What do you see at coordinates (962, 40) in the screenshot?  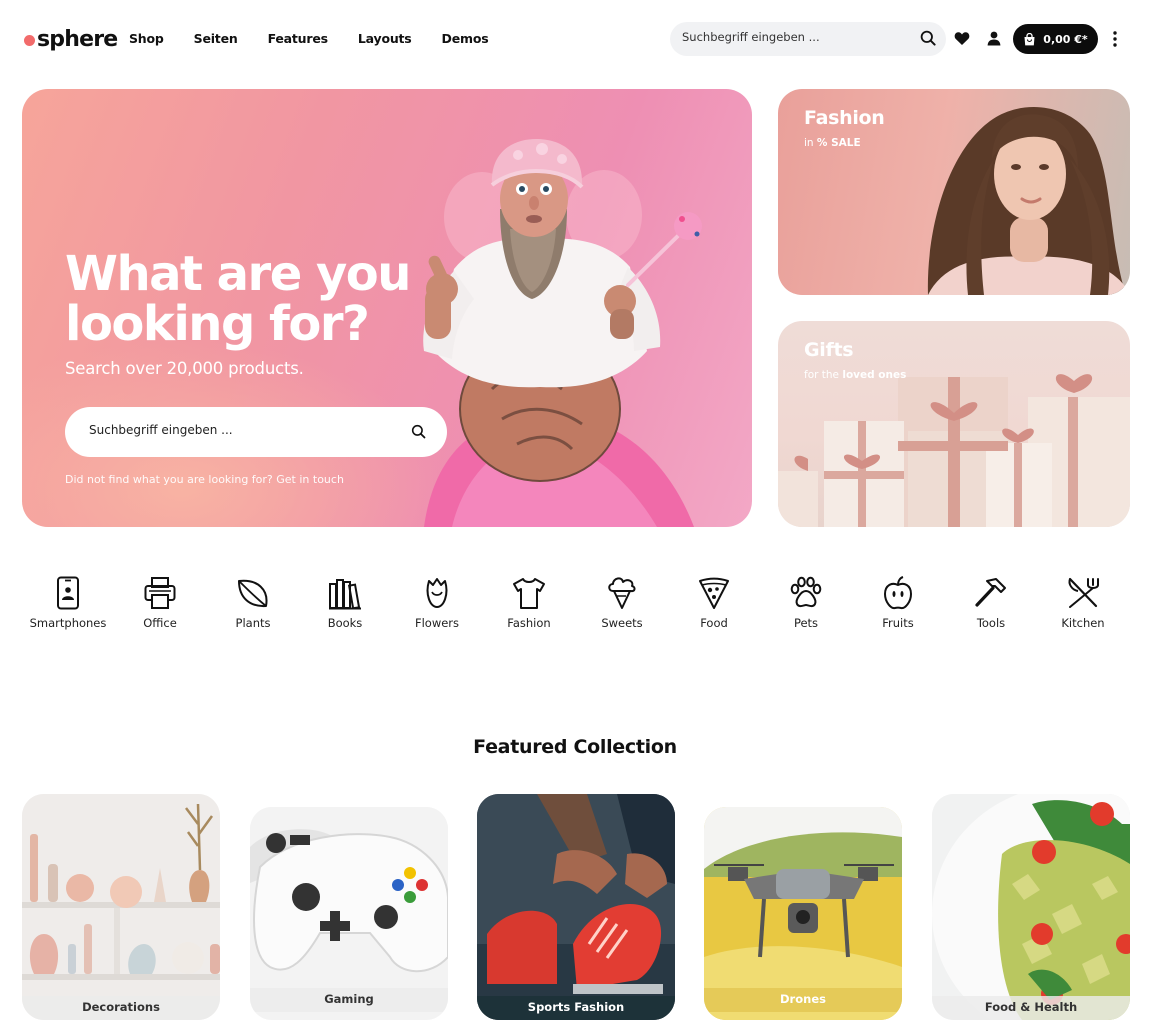 I see `heart-icon` at bounding box center [962, 40].